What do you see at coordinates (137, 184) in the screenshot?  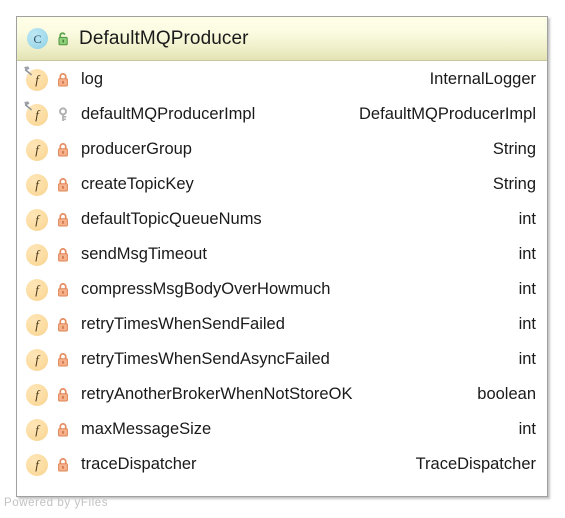 I see `member-name: createTopicKey` at bounding box center [137, 184].